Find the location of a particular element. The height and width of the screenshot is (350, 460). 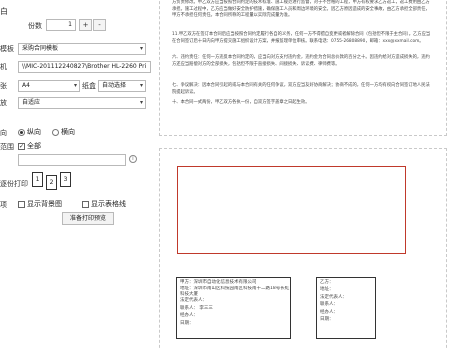

template-select: 采购合同模板 ▾ is located at coordinates (82, 49).